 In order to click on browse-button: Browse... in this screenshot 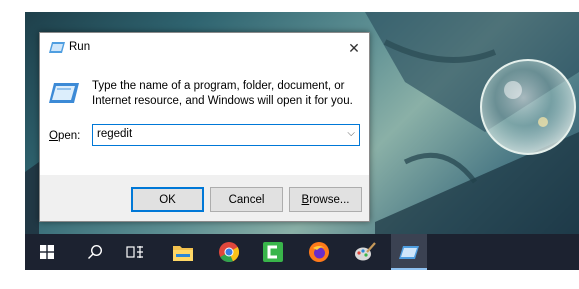, I will do `click(325, 199)`.